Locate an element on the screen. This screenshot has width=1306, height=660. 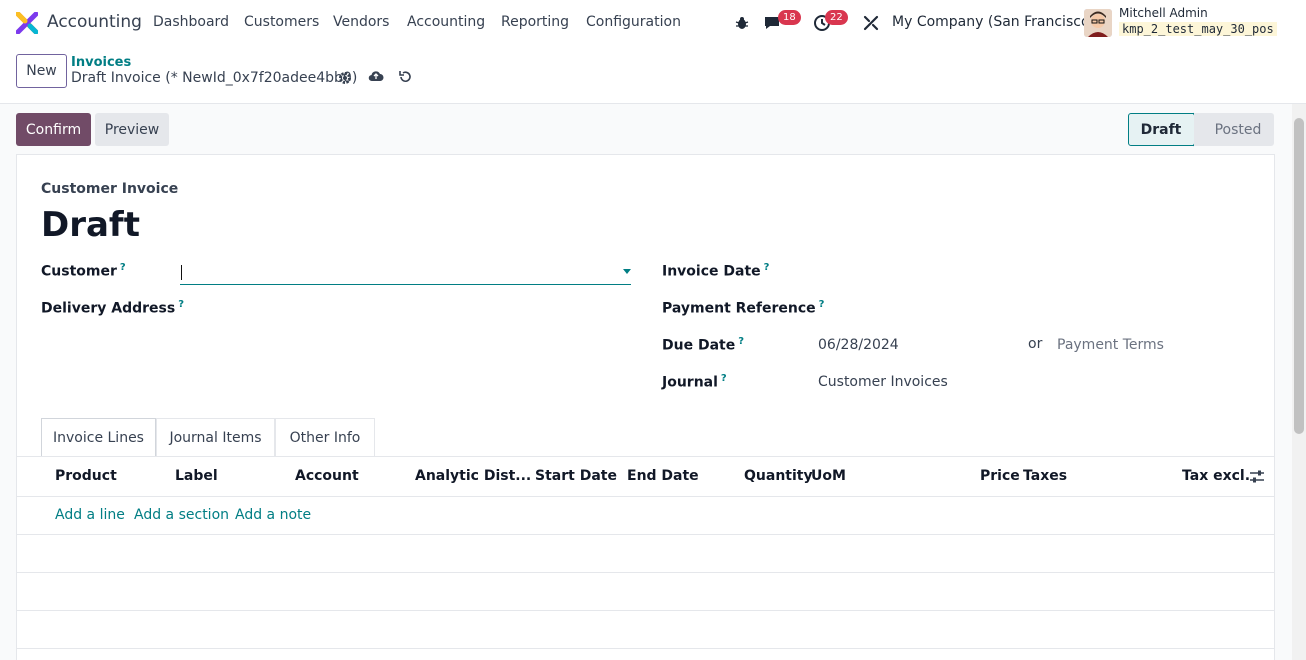
column-start-date: Start Date is located at coordinates (576, 476).